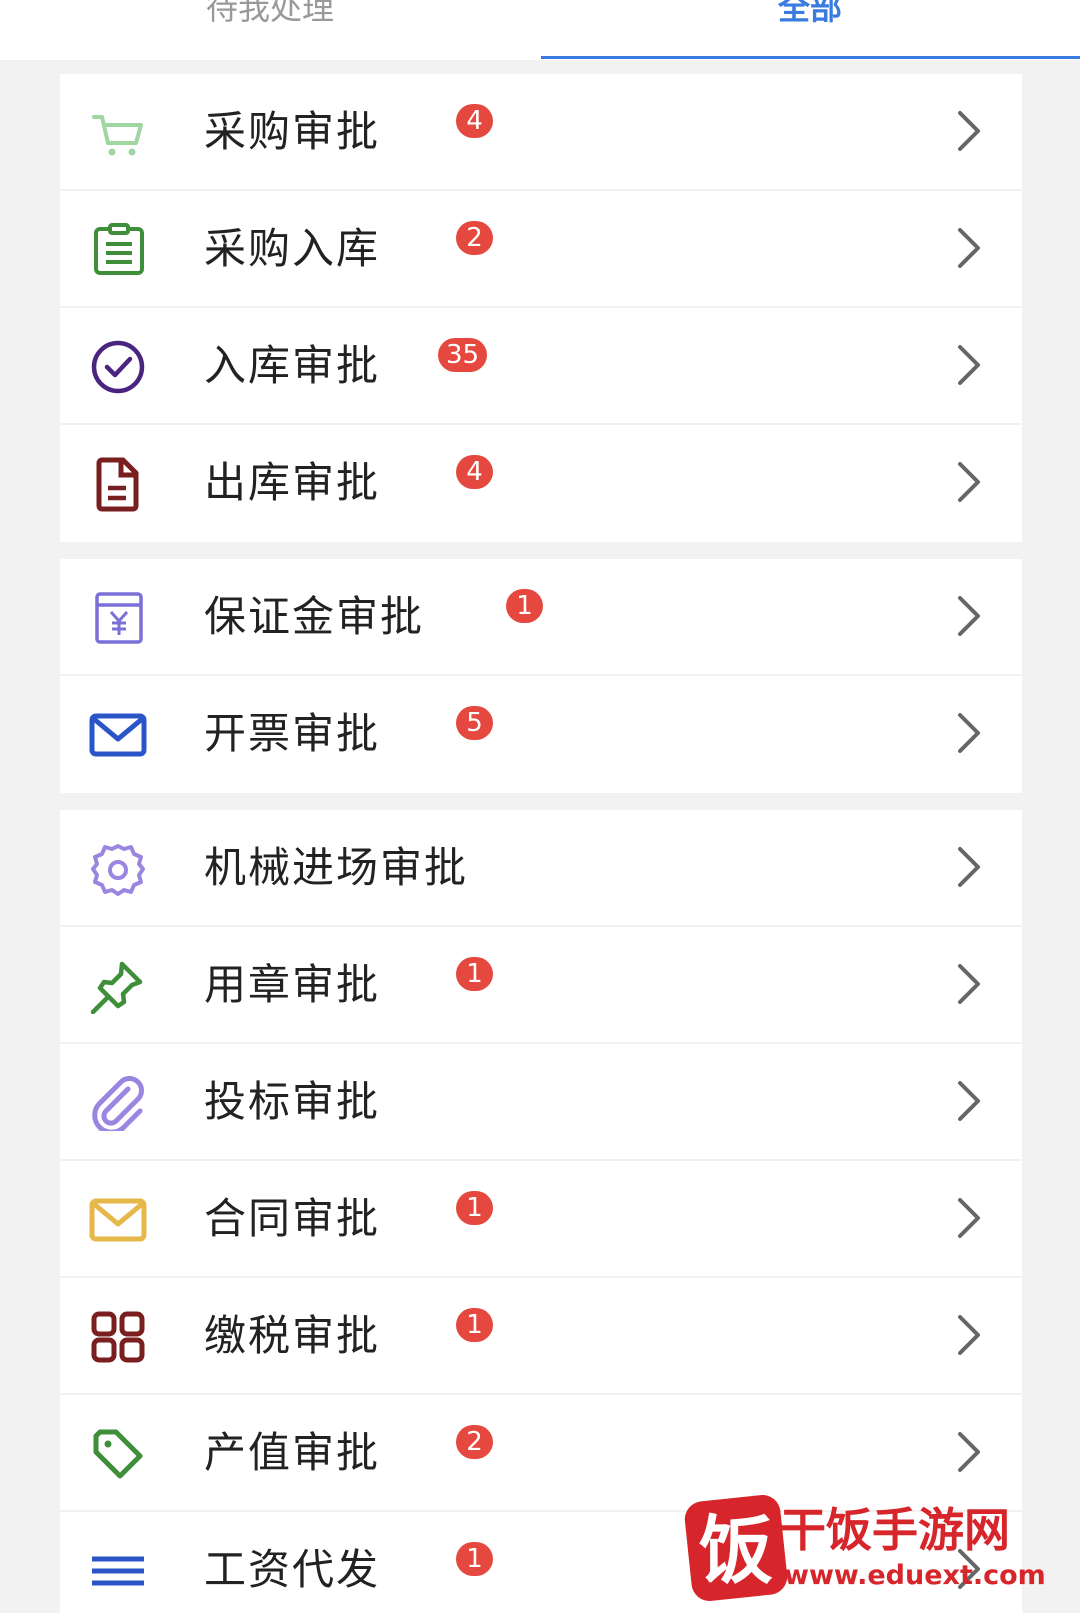  Describe the element at coordinates (118, 367) in the screenshot. I see `check-circle-icon` at that location.